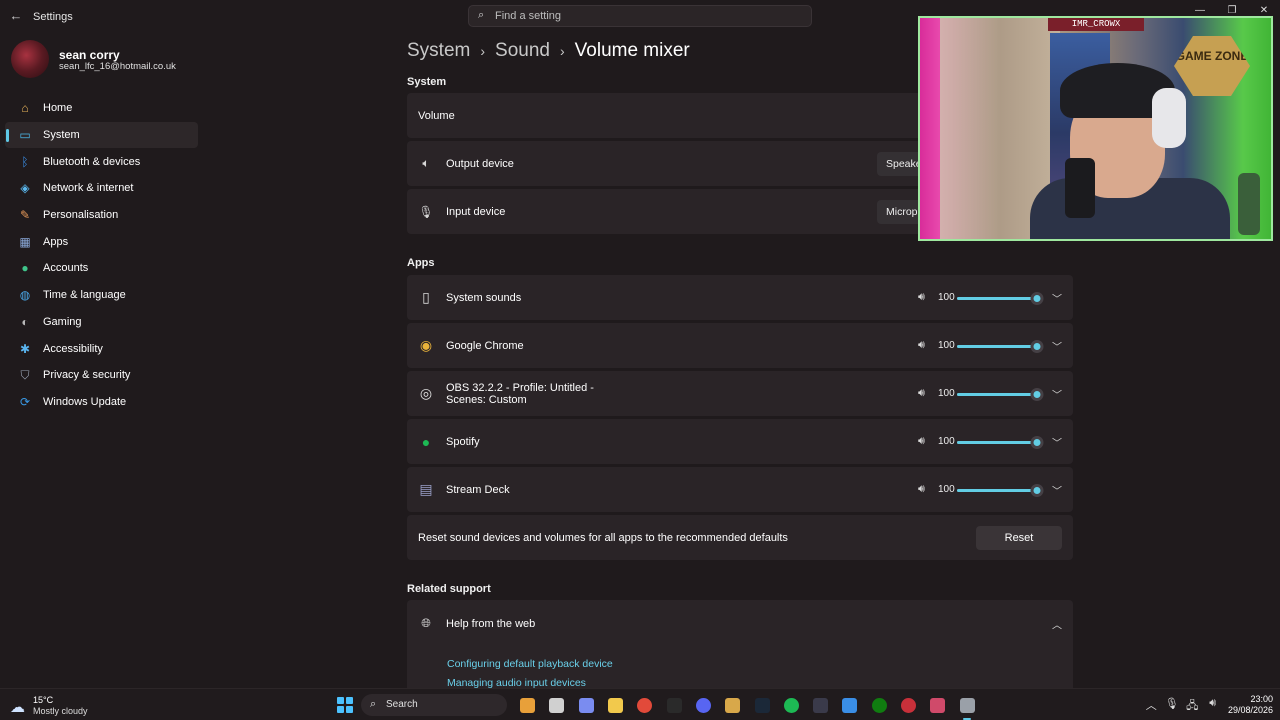  I want to click on discord-icon, so click(703, 705).